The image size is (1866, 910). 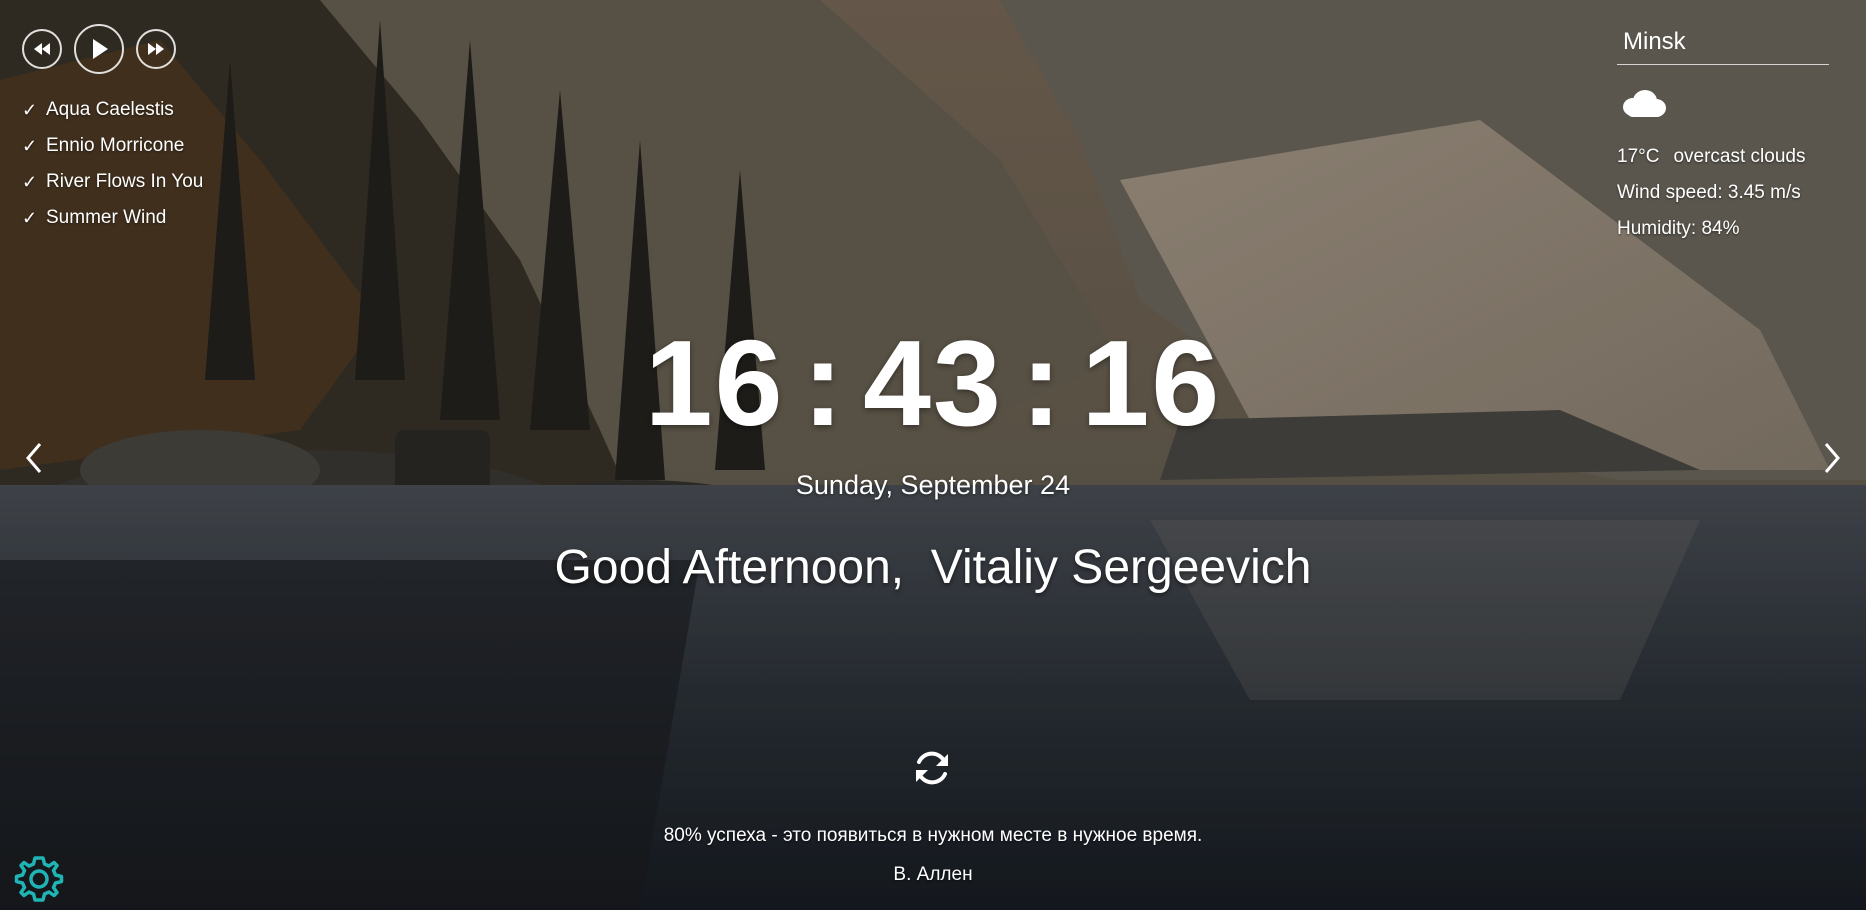 What do you see at coordinates (933, 485) in the screenshot?
I see `date: Sunday, September 24` at bounding box center [933, 485].